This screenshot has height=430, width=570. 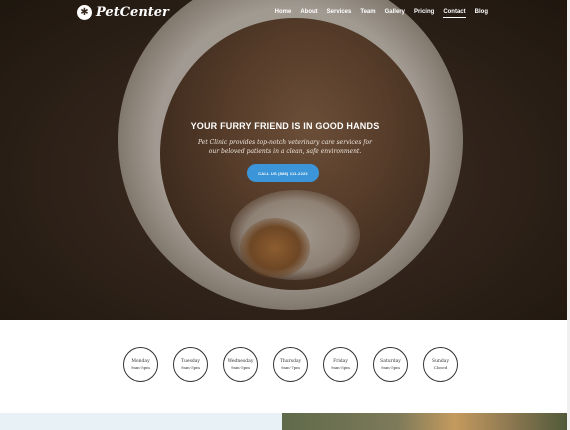 I want to click on next-section-panel, so click(x=141, y=421).